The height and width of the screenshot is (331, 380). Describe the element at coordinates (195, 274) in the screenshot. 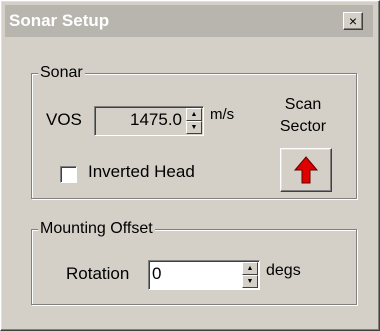

I see `rotation-input` at that location.